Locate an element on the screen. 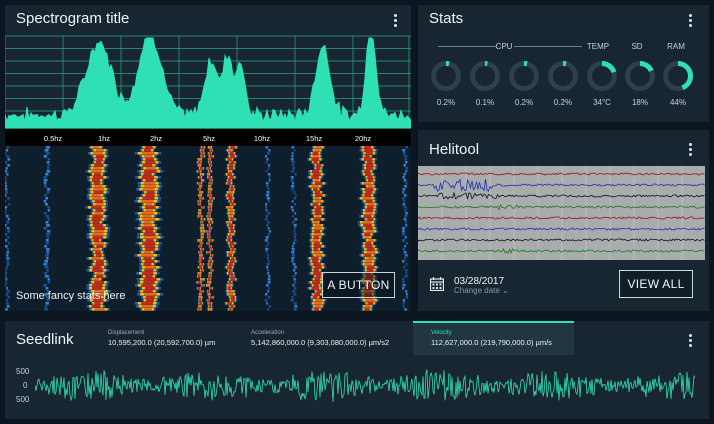 The width and height of the screenshot is (714, 424). freq-label: 15hz is located at coordinates (314, 138).